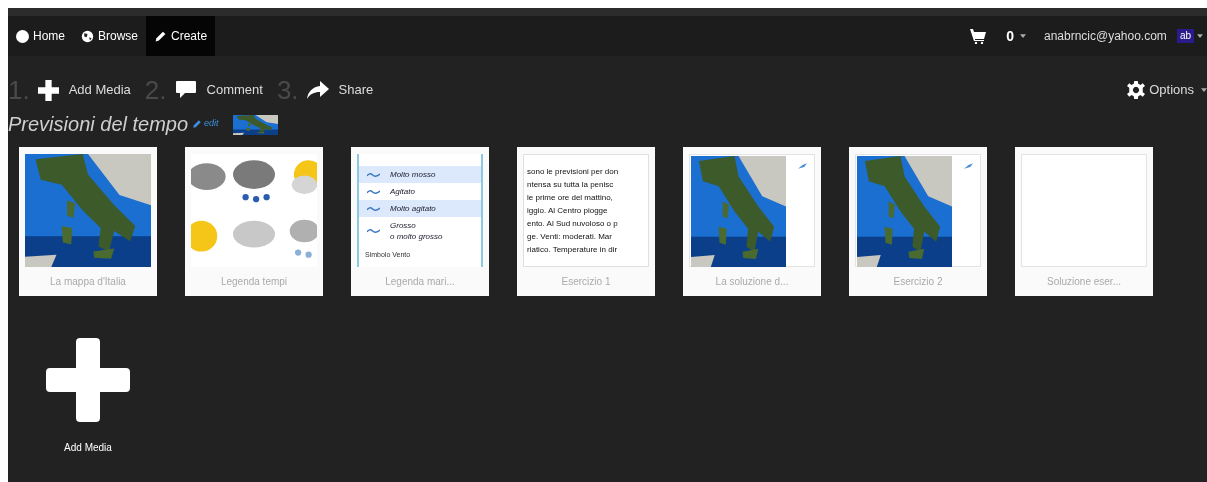 The image size is (1207, 482). Describe the element at coordinates (87, 36) in the screenshot. I see `globe-icon` at that location.